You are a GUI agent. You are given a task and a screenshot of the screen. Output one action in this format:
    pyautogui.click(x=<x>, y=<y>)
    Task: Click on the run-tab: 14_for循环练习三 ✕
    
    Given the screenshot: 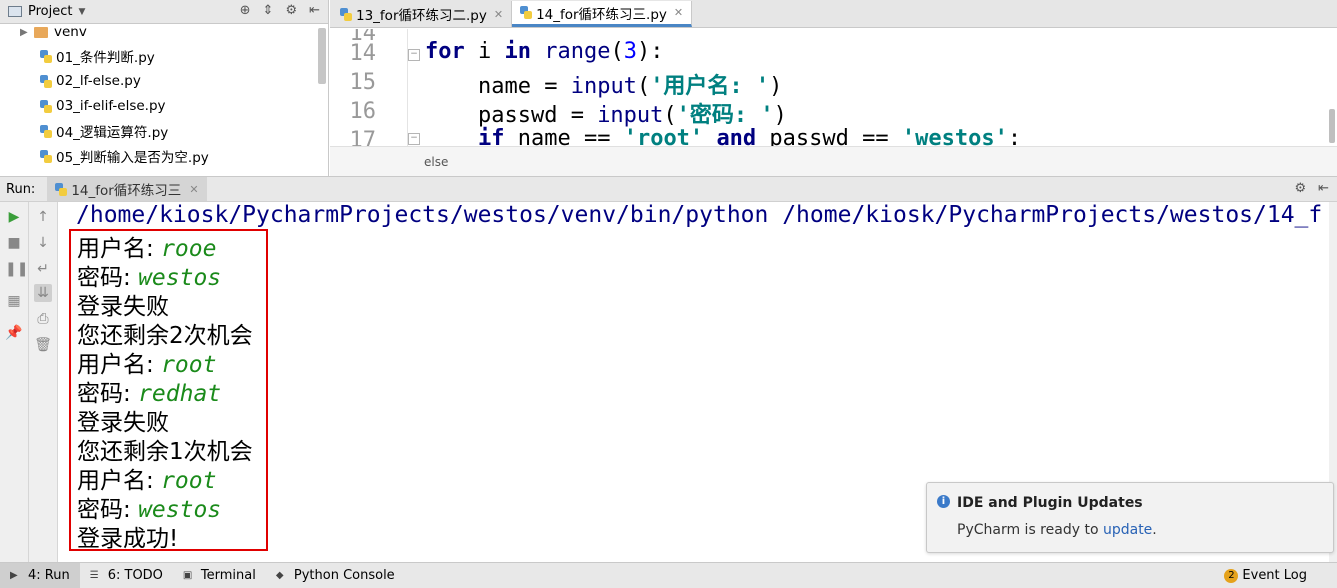 What is the action you would take?
    pyautogui.click(x=127, y=189)
    